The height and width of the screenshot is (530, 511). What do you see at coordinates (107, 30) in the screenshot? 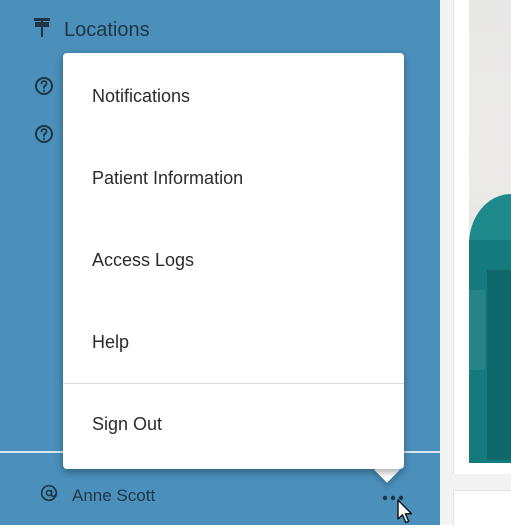
I see `sidebar-item-label: Locations` at bounding box center [107, 30].